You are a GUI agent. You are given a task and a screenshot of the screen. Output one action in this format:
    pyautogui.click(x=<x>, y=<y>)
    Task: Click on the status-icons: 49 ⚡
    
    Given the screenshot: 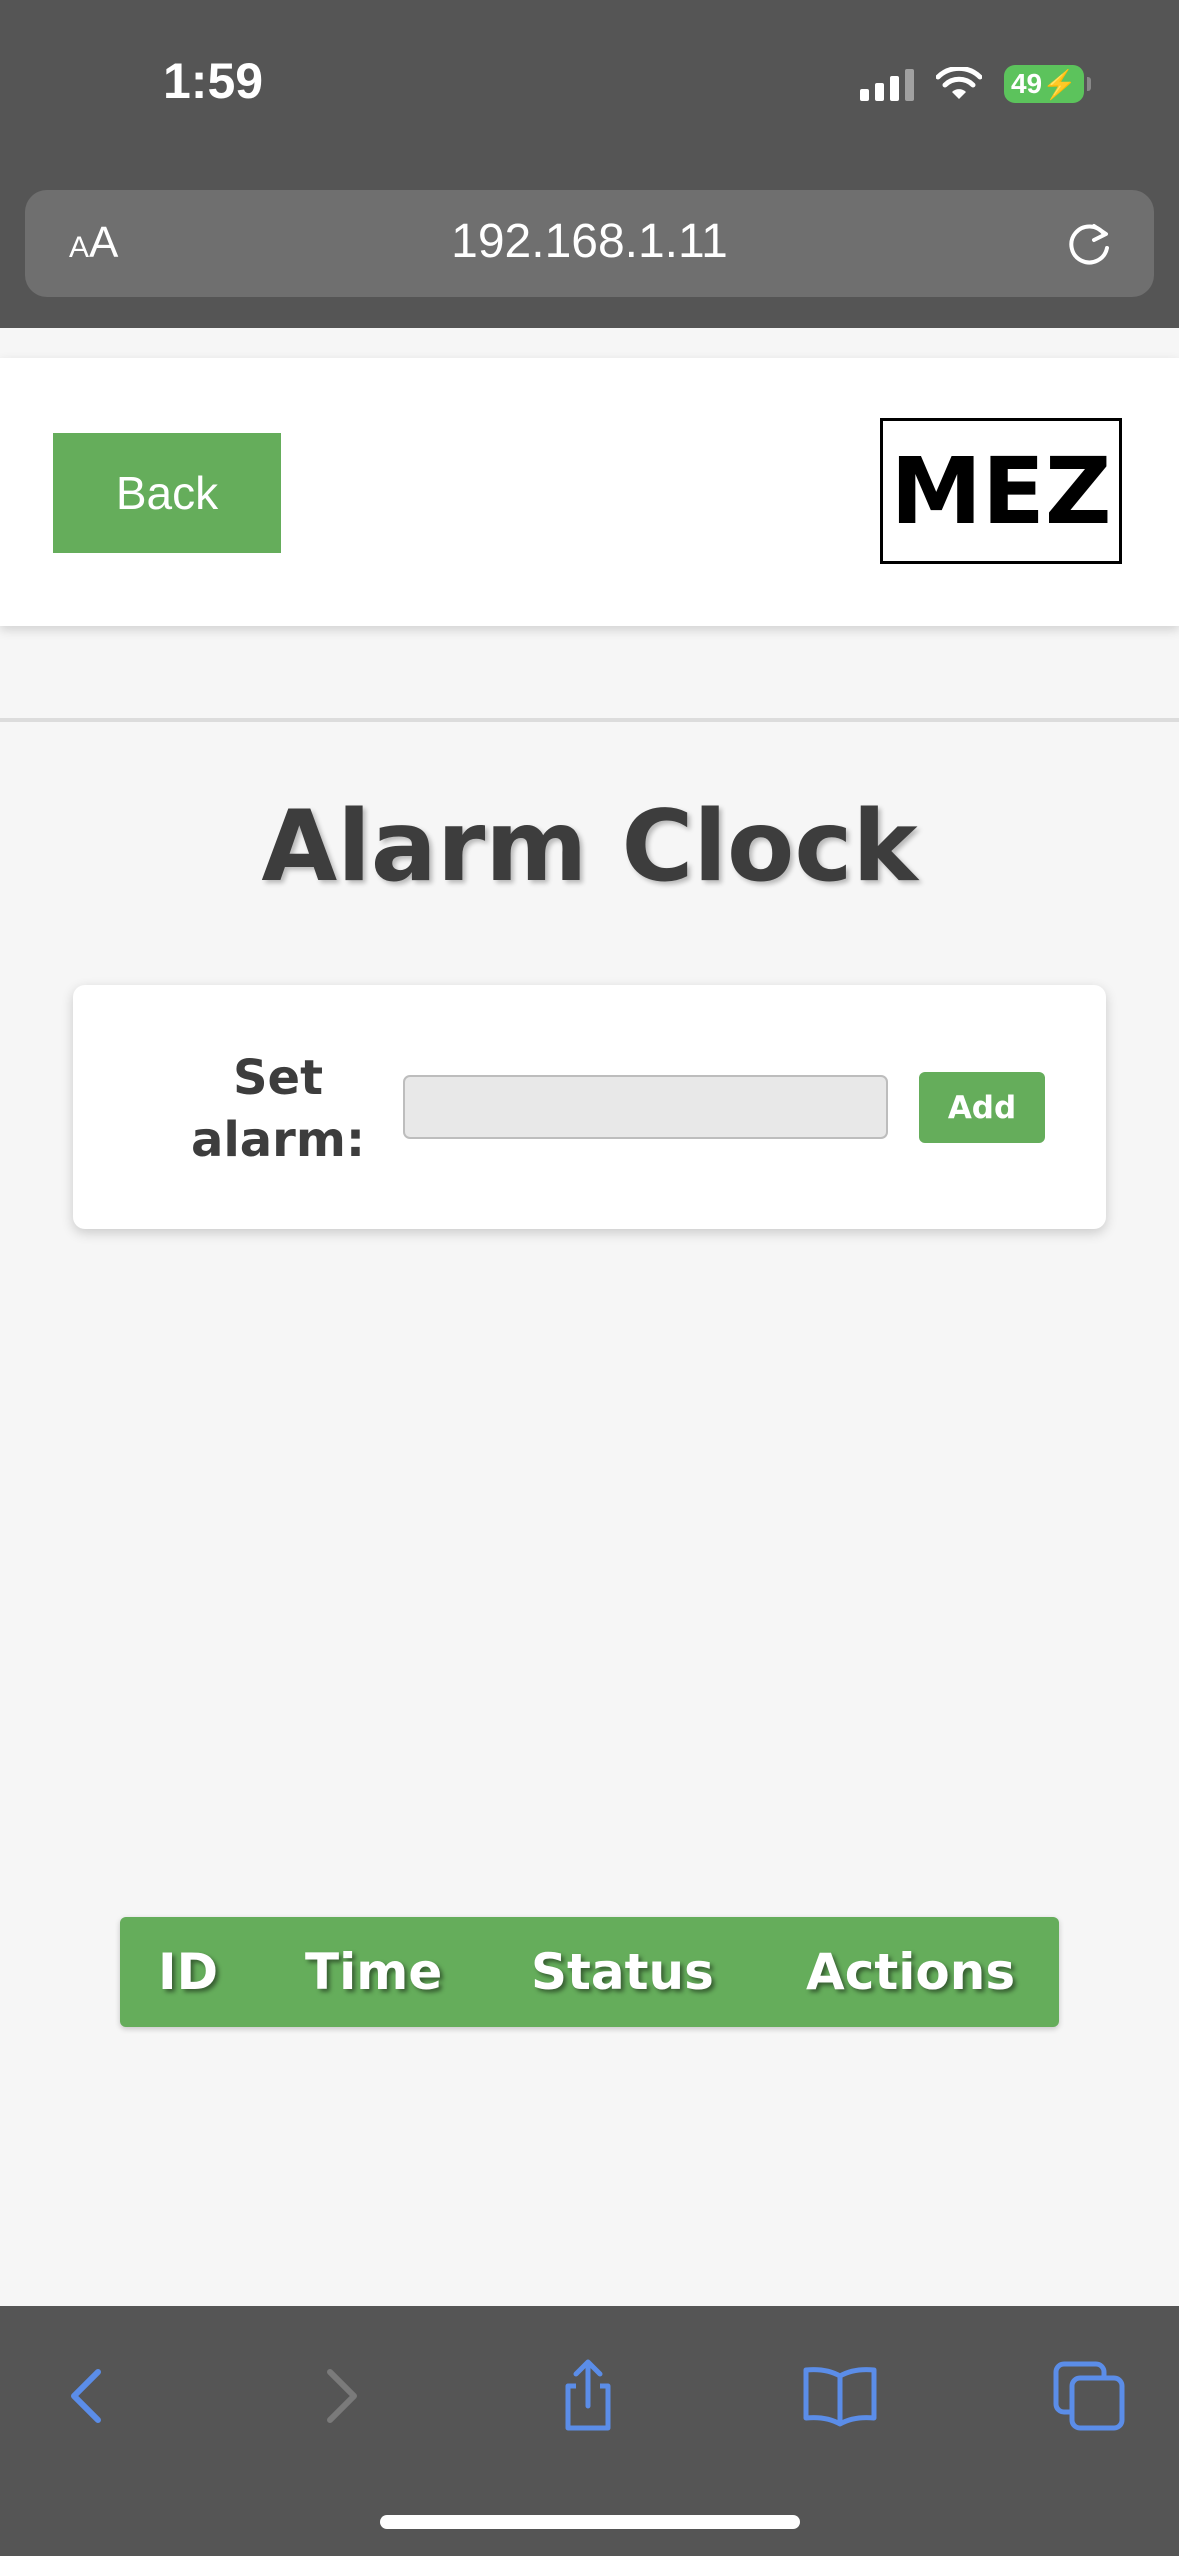 What is the action you would take?
    pyautogui.click(x=975, y=84)
    